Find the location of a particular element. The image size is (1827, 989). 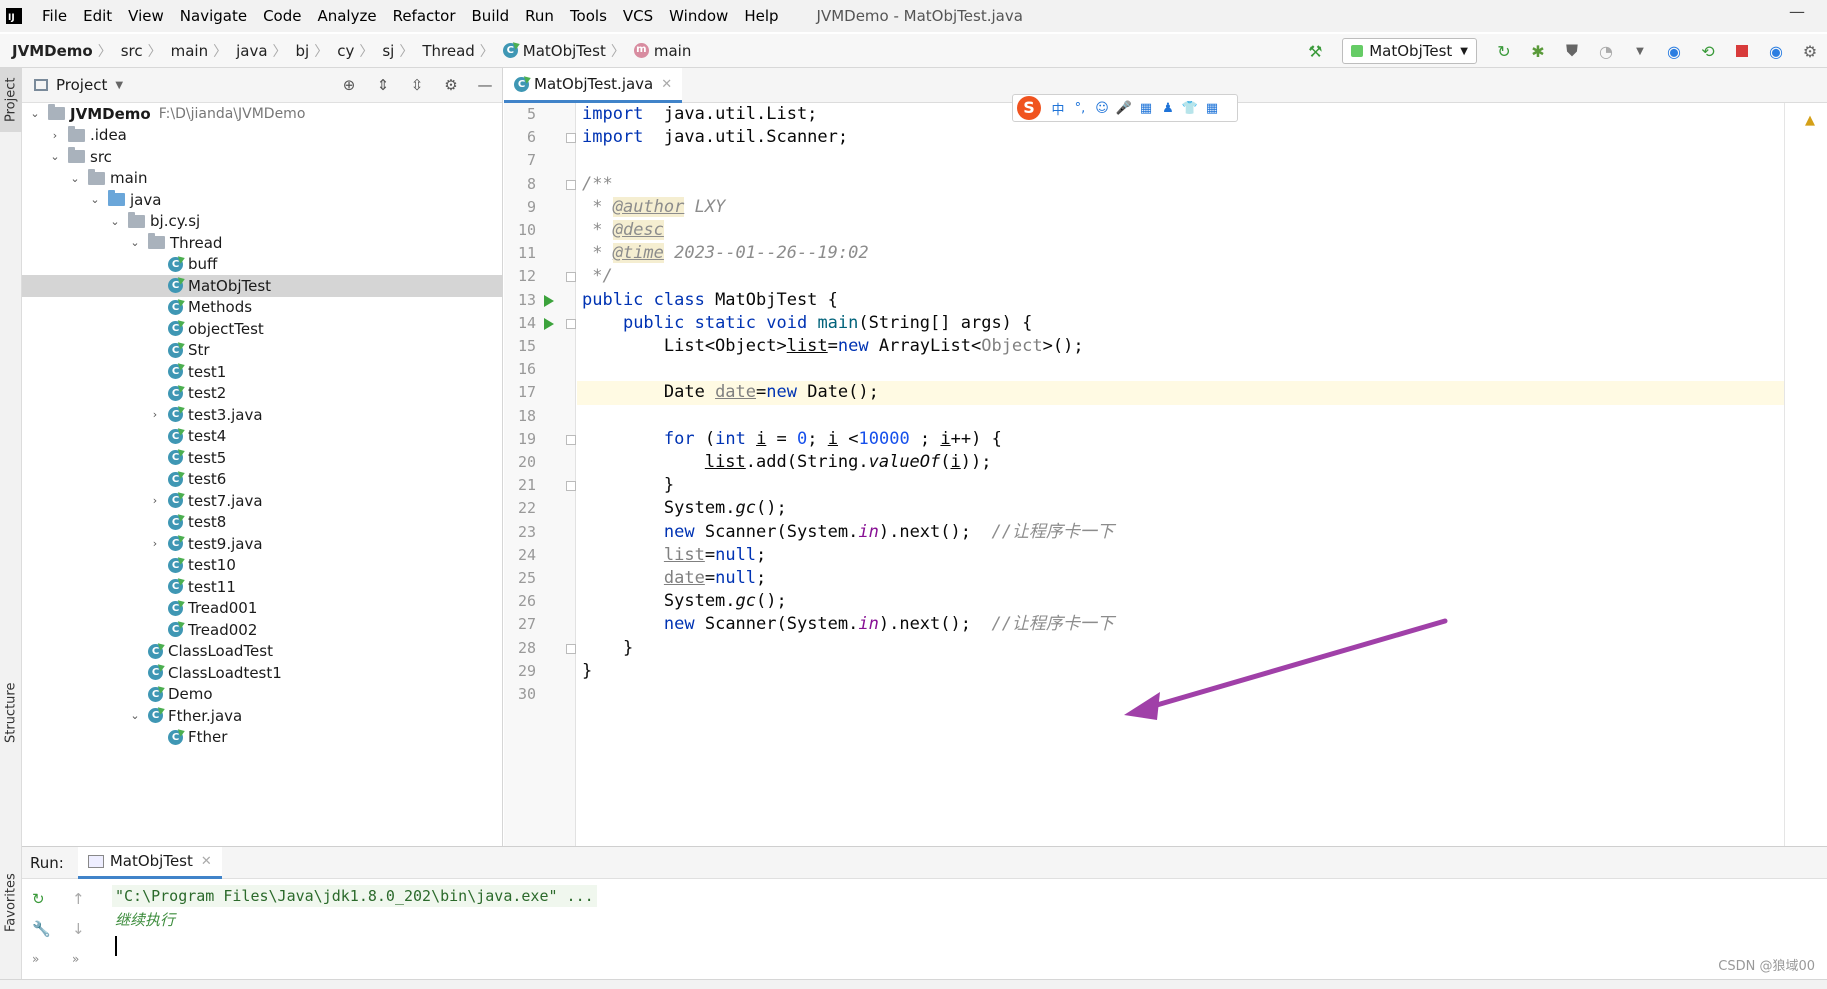

menu-vcs: VCS is located at coordinates (638, 16).